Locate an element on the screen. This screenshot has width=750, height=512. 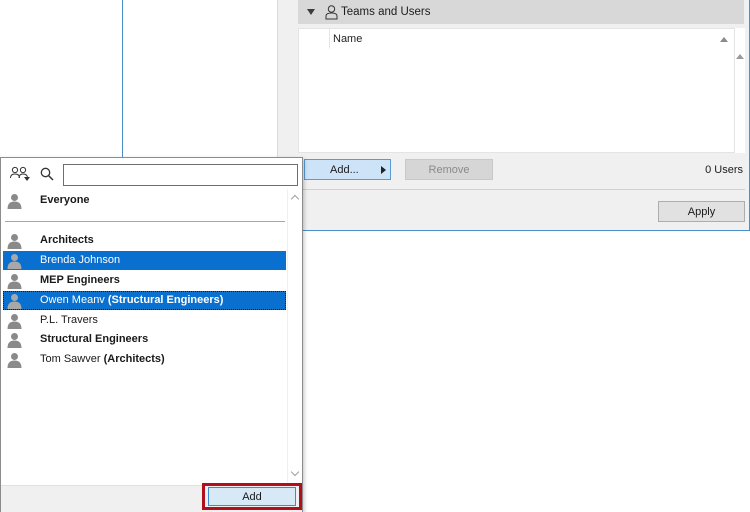
list-item-team: Architects is located at coordinates (144, 240).